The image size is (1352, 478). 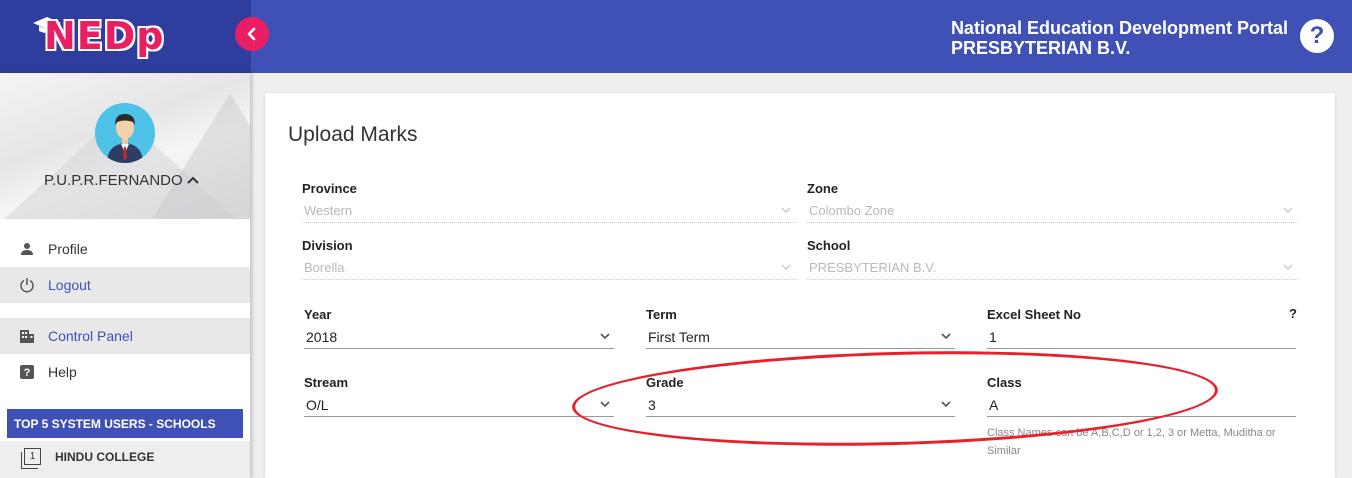 What do you see at coordinates (193, 180) in the screenshot?
I see `chevron-up-icon` at bounding box center [193, 180].